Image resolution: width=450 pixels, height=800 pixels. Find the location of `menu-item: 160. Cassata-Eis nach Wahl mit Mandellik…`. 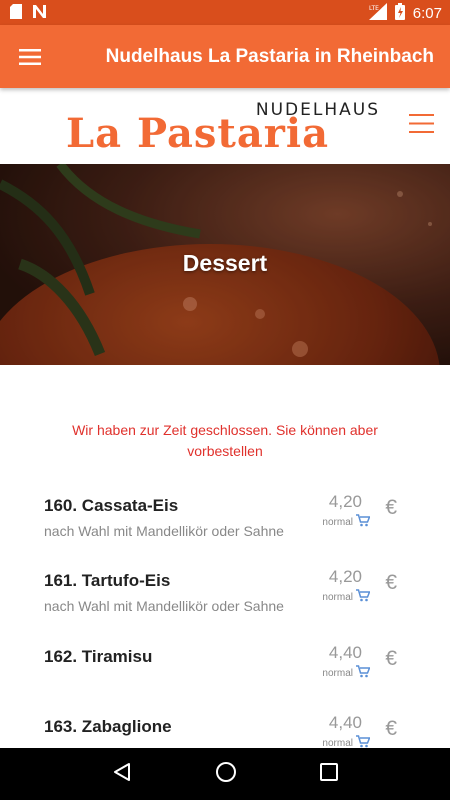

menu-item: 160. Cassata-Eis nach Wahl mit Mandellik… is located at coordinates (225, 529).